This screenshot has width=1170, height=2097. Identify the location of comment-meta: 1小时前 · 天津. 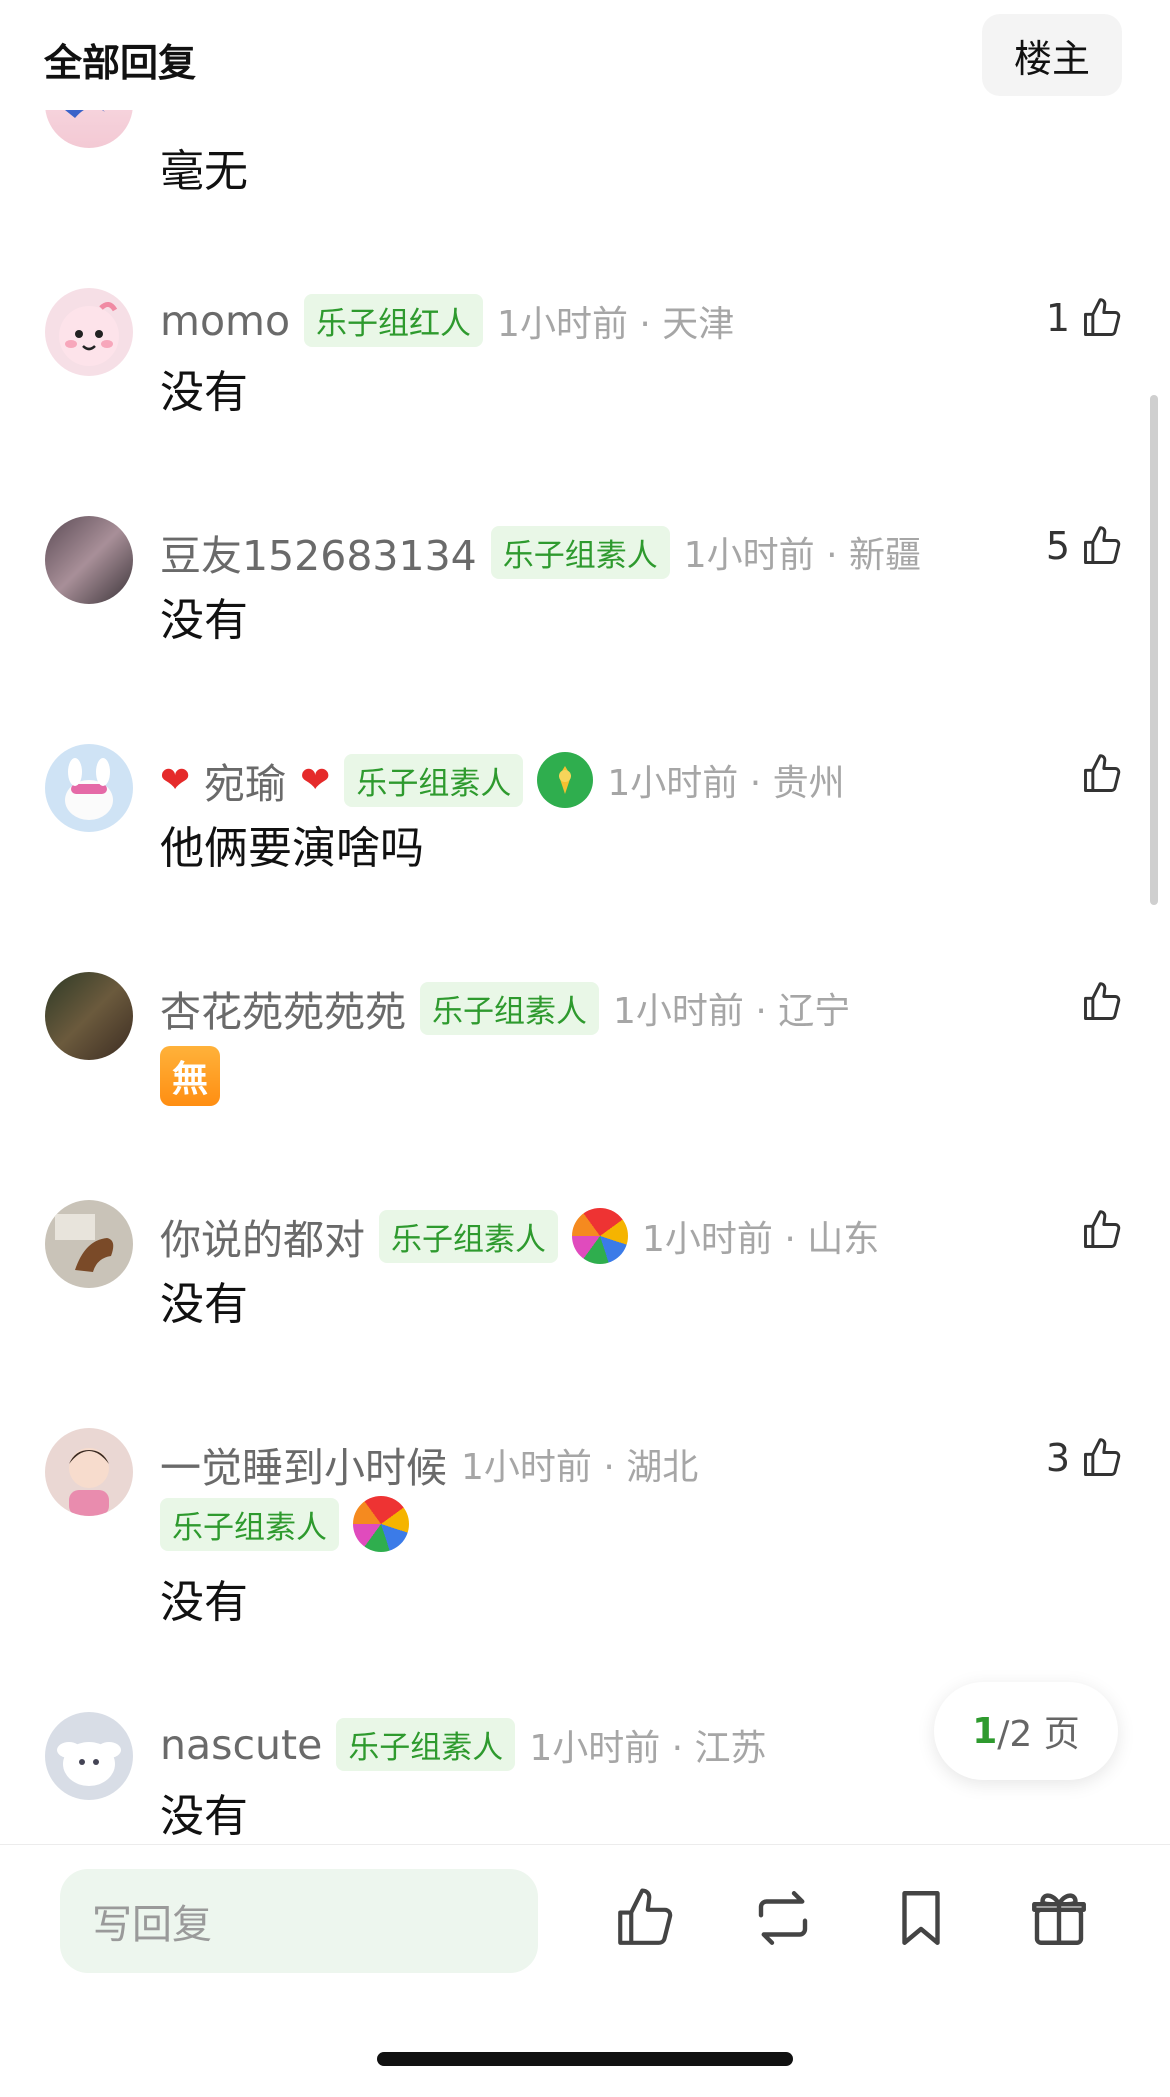
(616, 324).